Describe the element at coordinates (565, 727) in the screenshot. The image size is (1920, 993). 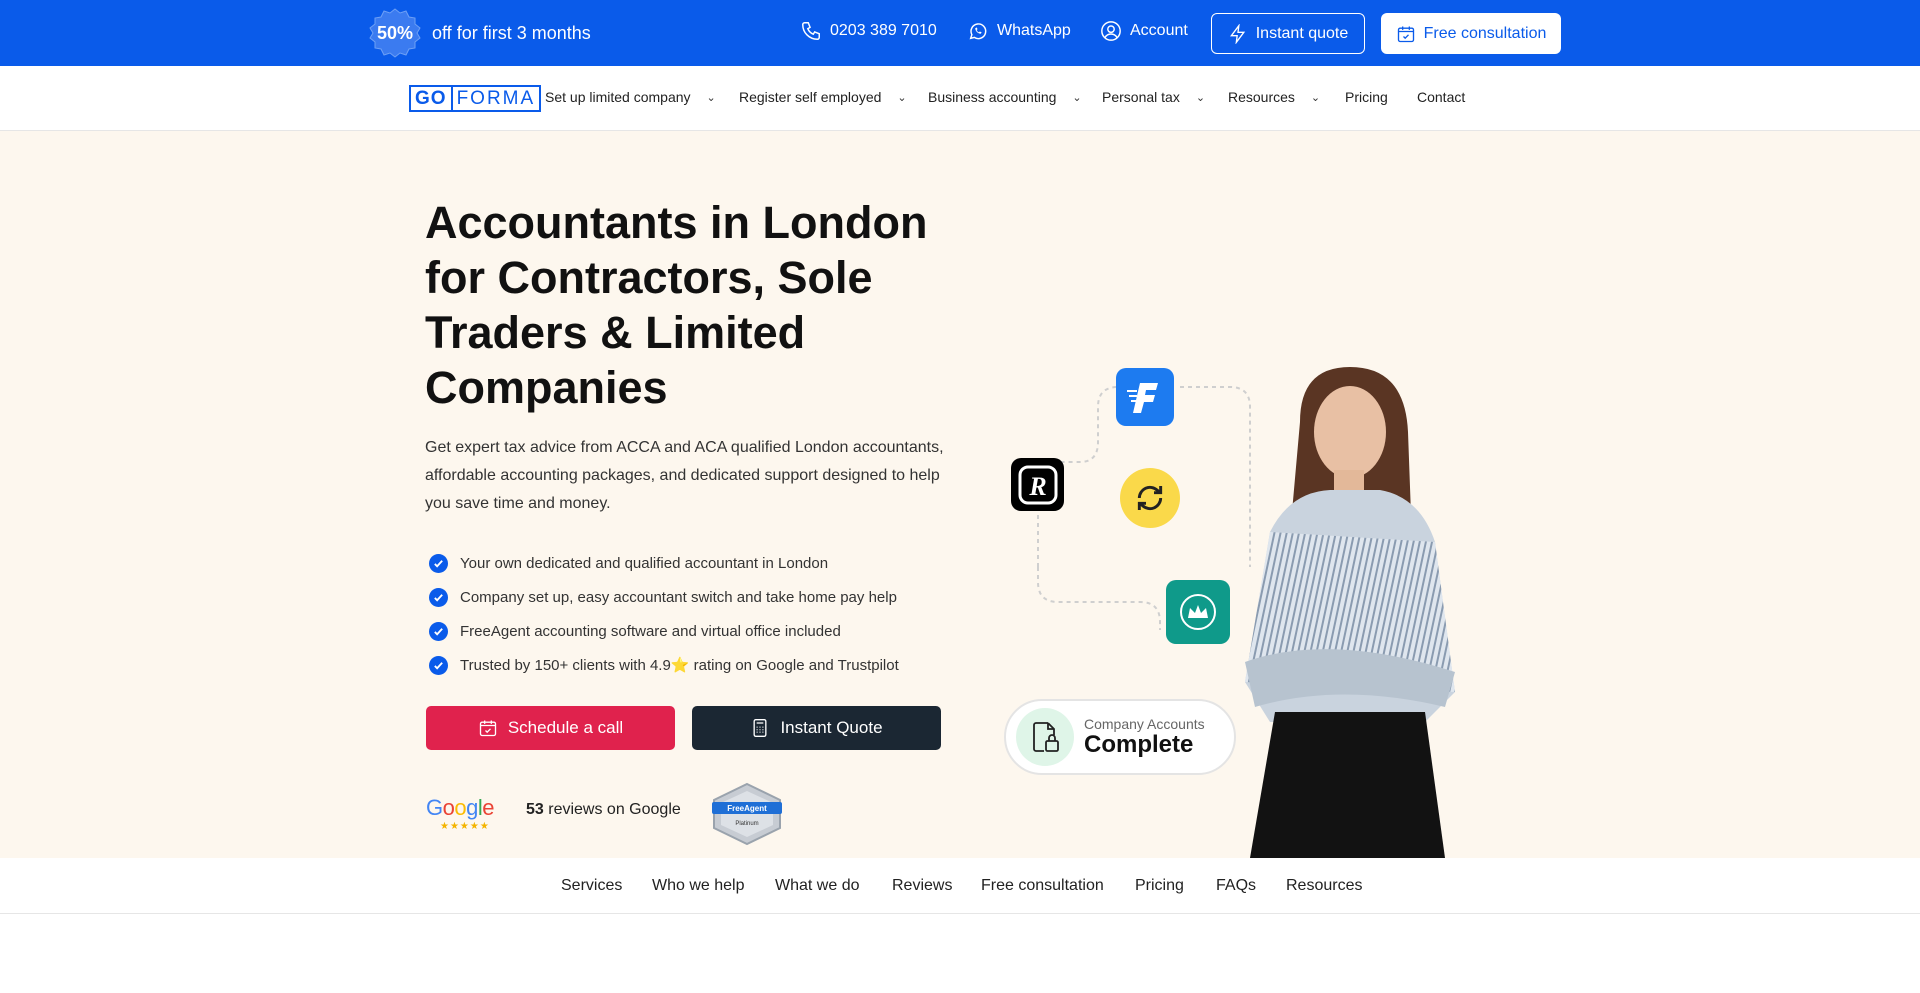
I see `schedule-call-label: Schedule a call` at that location.